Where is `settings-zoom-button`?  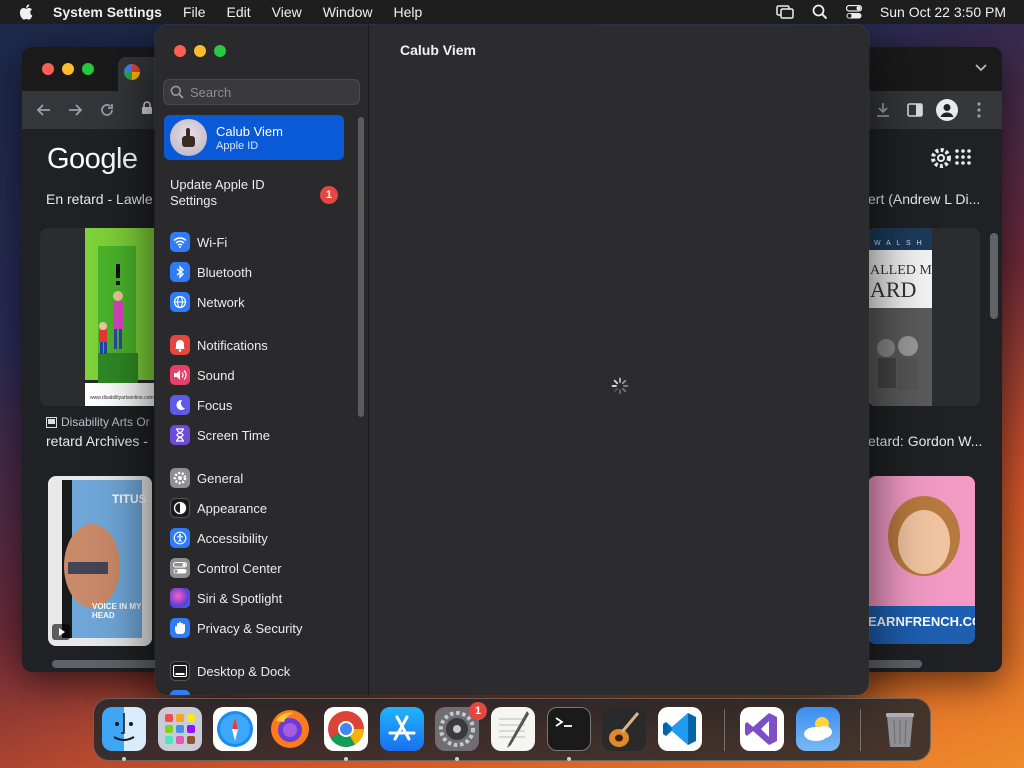 settings-zoom-button is located at coordinates (220, 51).